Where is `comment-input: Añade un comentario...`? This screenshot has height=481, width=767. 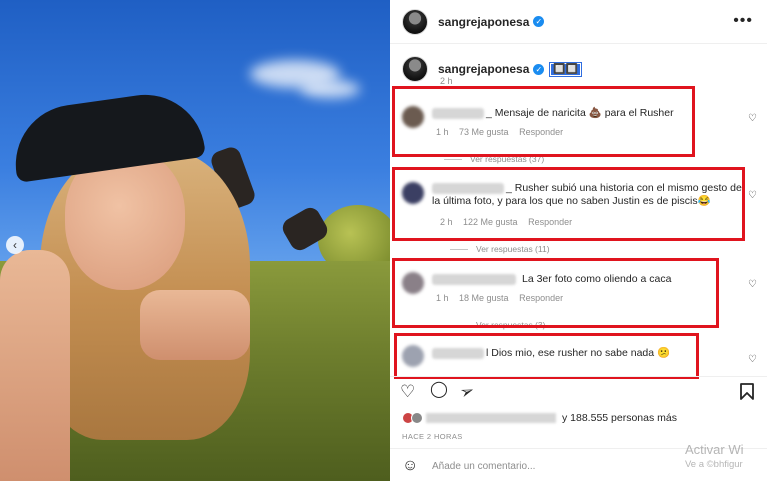 comment-input: Añade un comentario... is located at coordinates (483, 466).